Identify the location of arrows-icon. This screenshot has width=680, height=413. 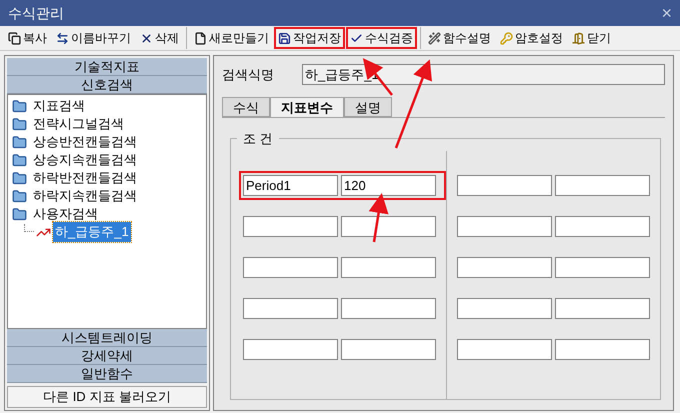
(62, 38).